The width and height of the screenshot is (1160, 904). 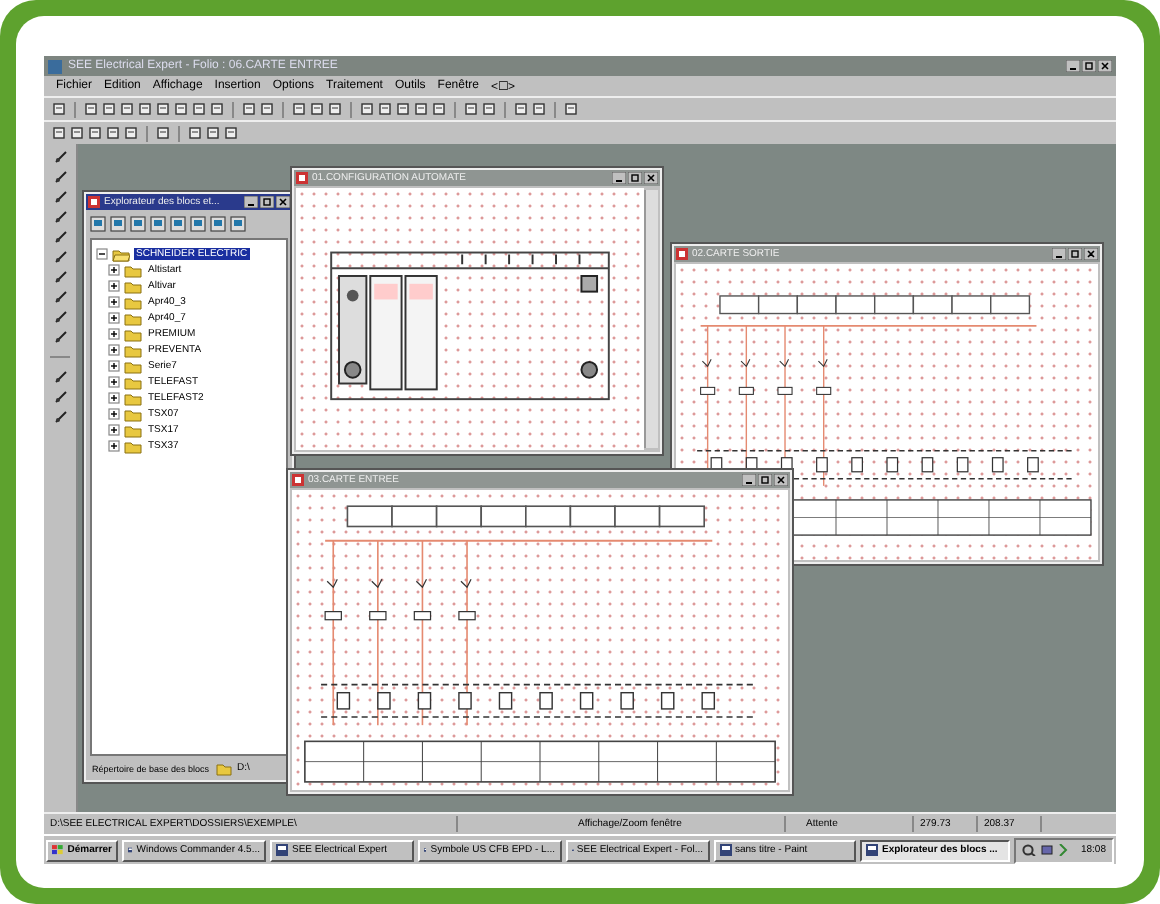 I want to click on windows-logo-icon, so click(x=58, y=850).